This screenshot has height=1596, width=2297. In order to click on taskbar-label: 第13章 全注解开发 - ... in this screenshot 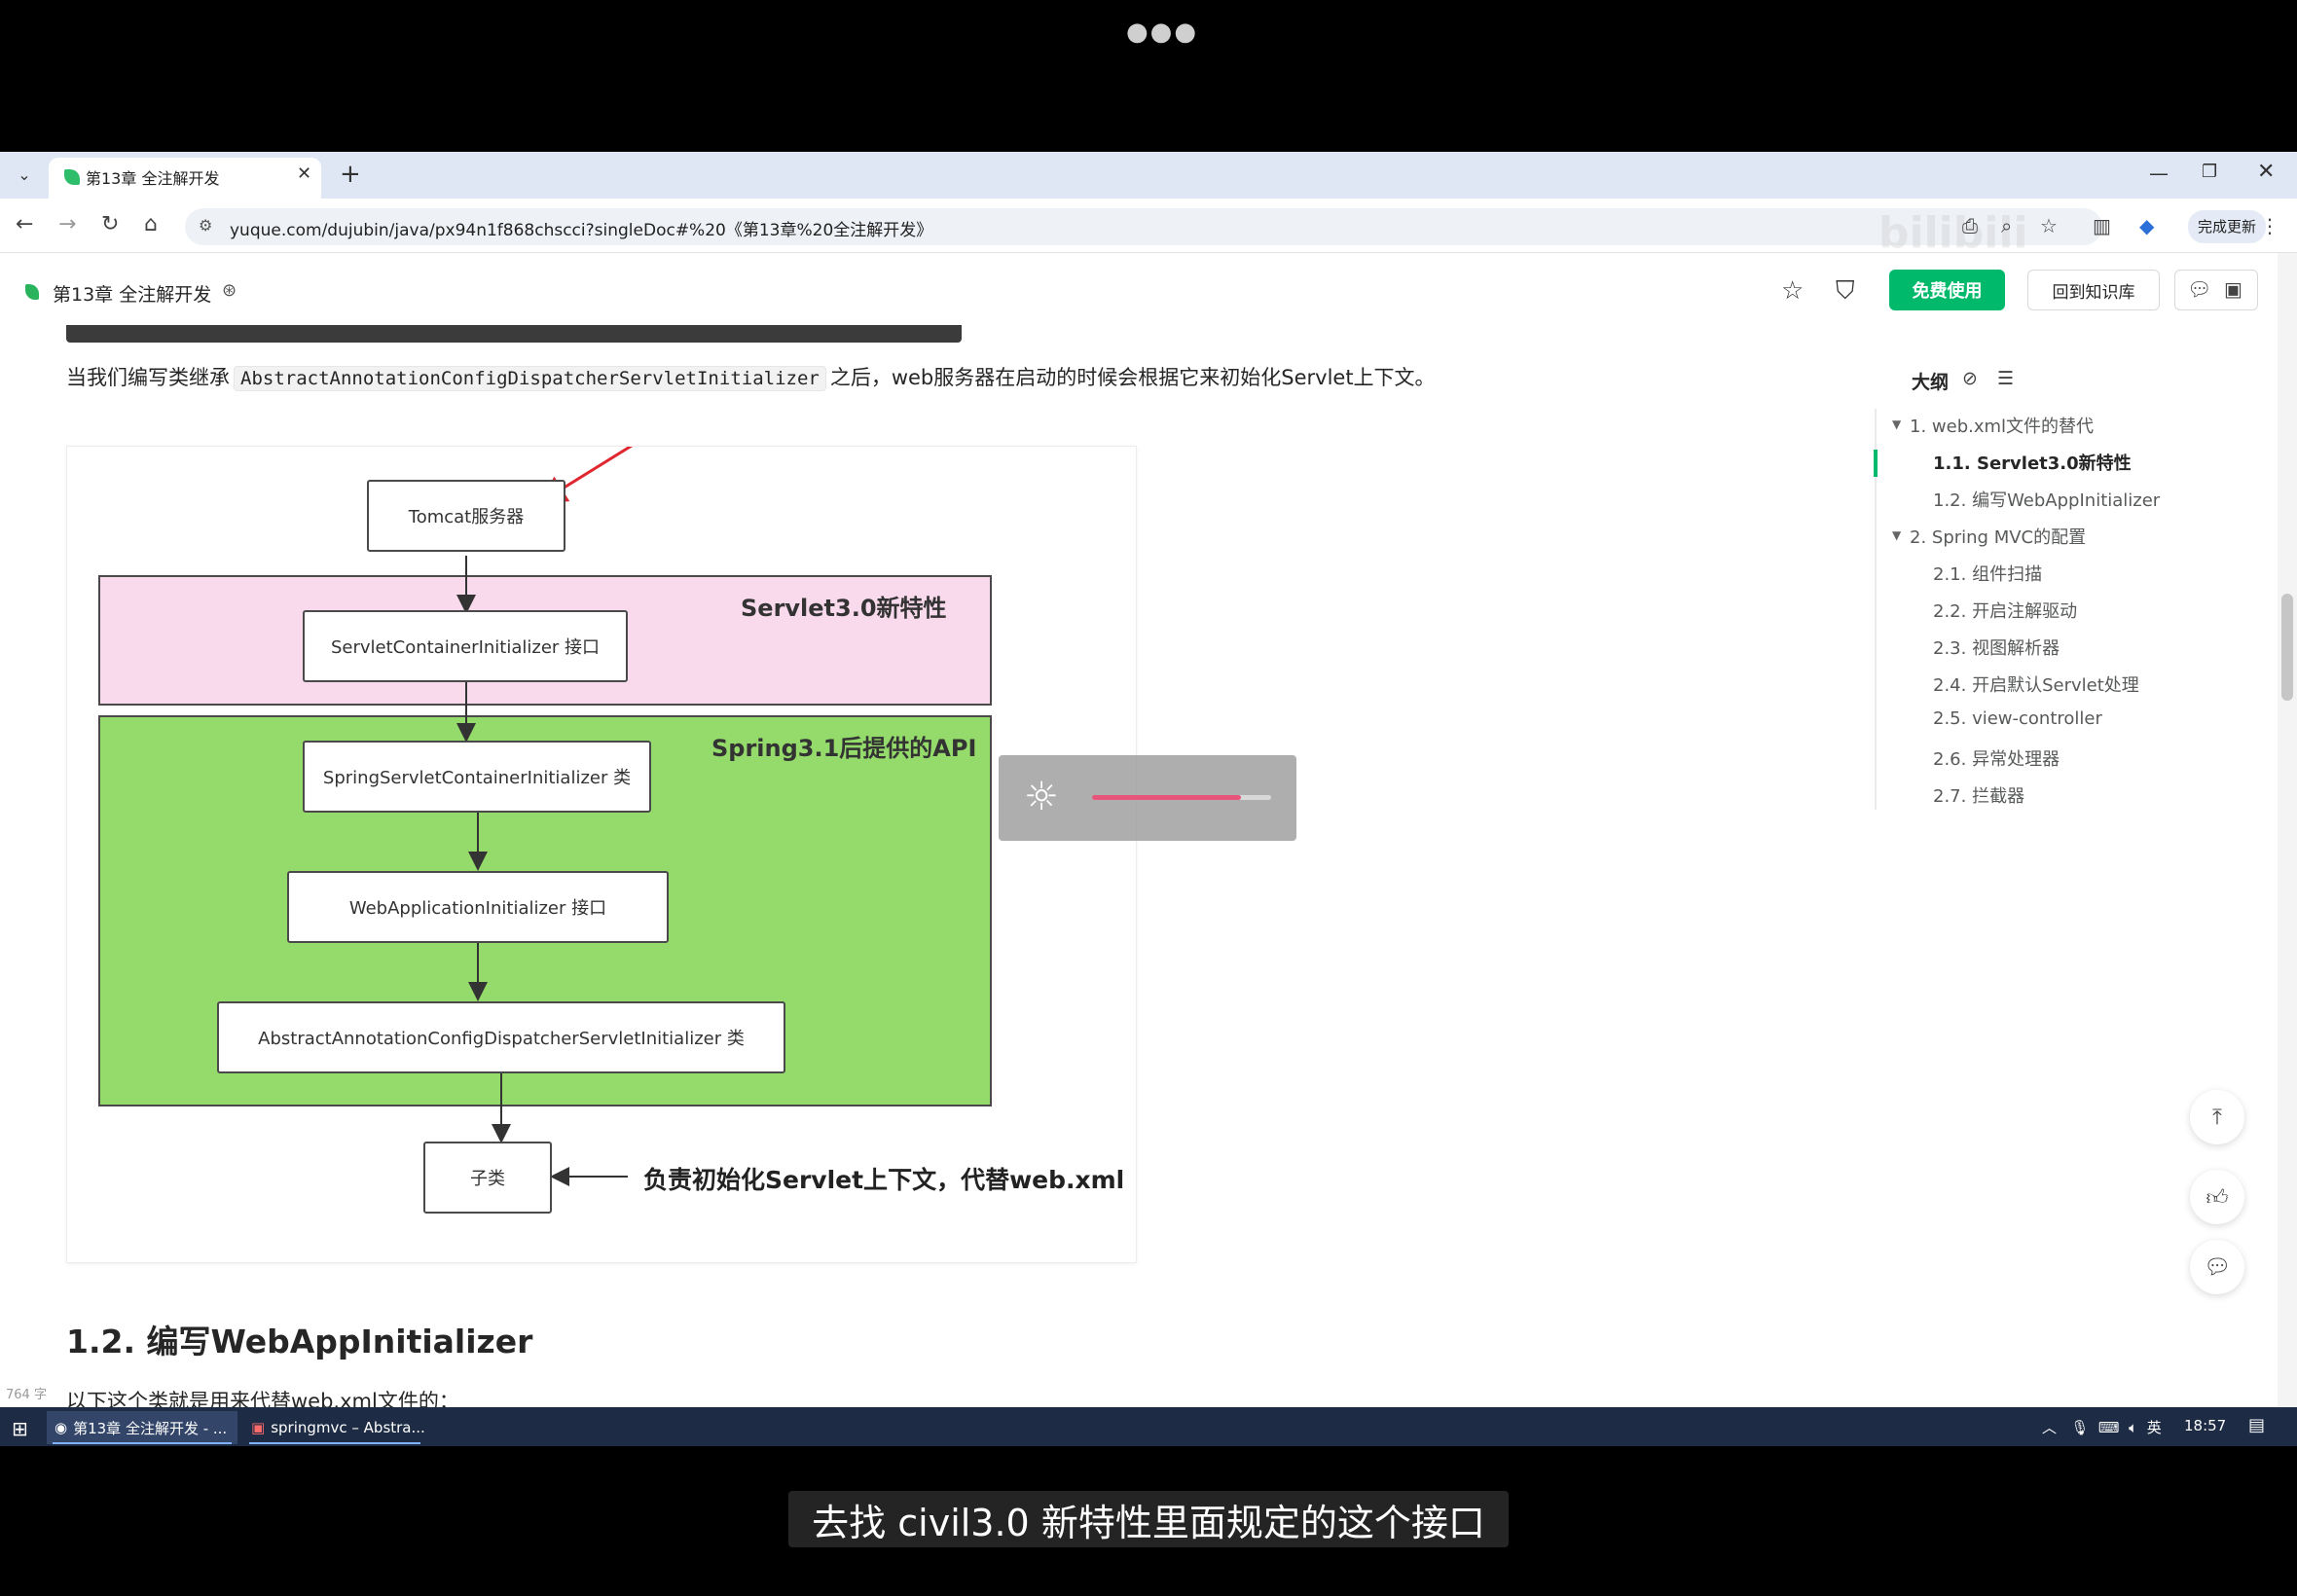, I will do `click(150, 1428)`.